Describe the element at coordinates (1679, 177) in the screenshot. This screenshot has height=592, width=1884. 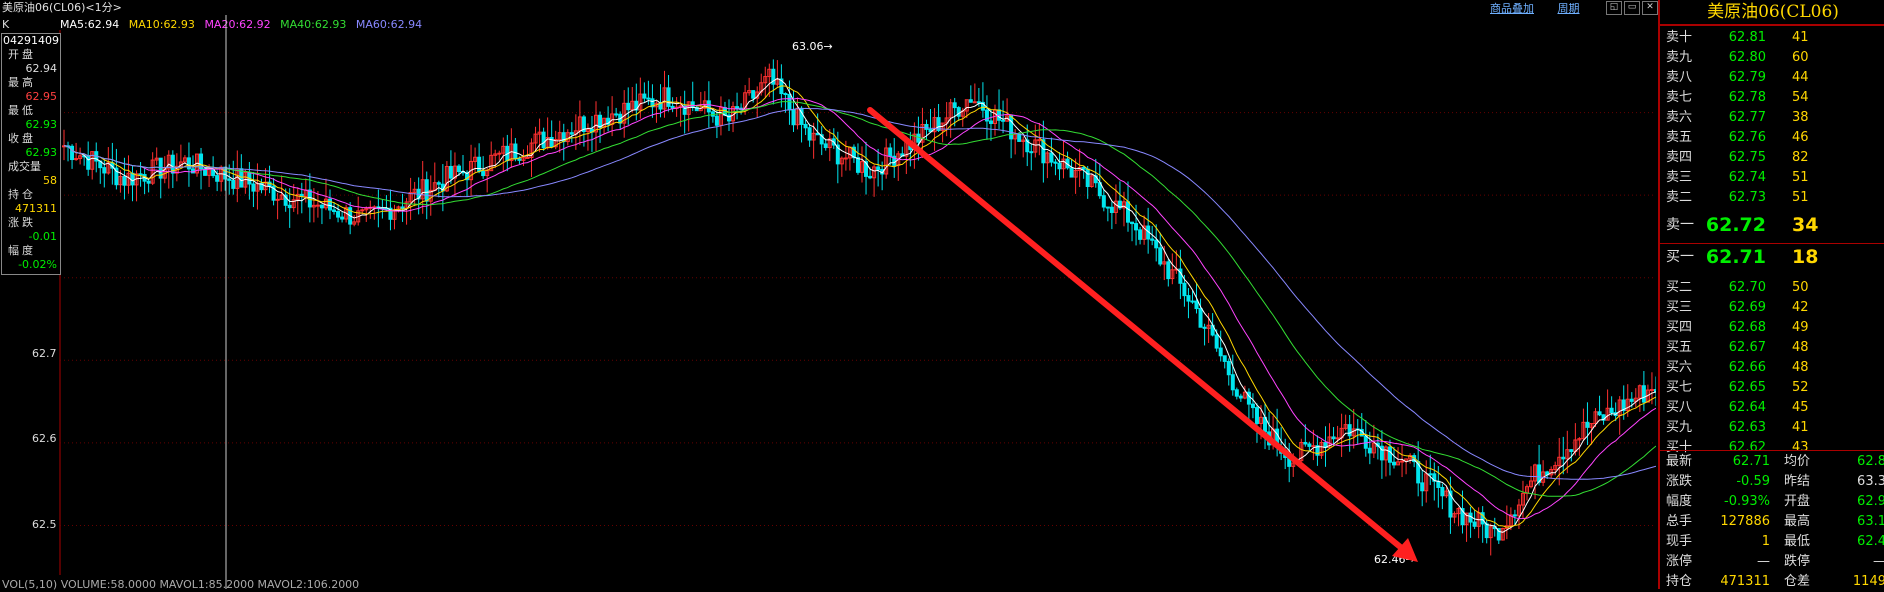
I see `ask-level-label: 卖三` at that location.